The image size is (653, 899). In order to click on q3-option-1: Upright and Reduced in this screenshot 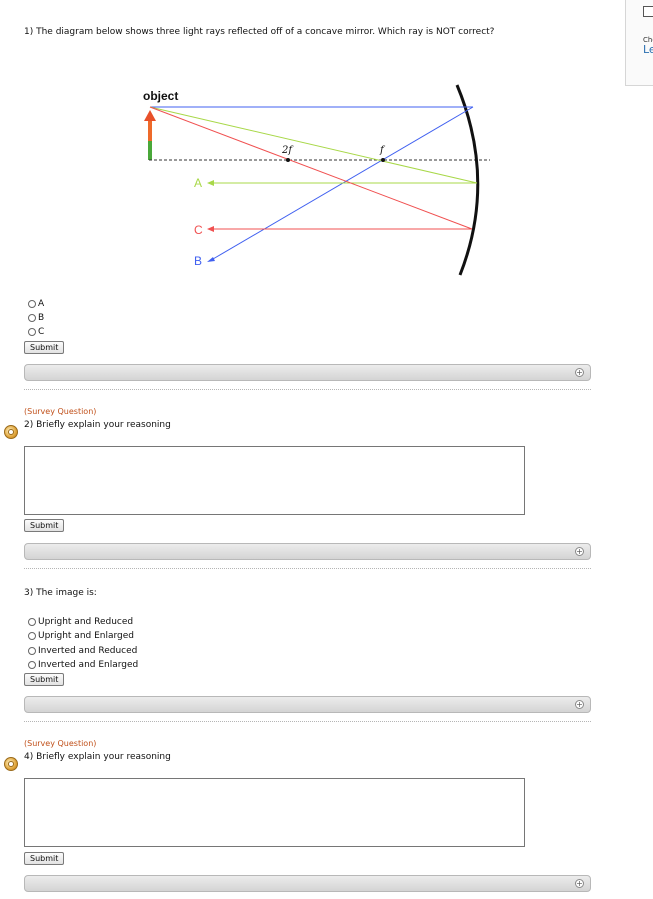, I will do `click(80, 622)`.